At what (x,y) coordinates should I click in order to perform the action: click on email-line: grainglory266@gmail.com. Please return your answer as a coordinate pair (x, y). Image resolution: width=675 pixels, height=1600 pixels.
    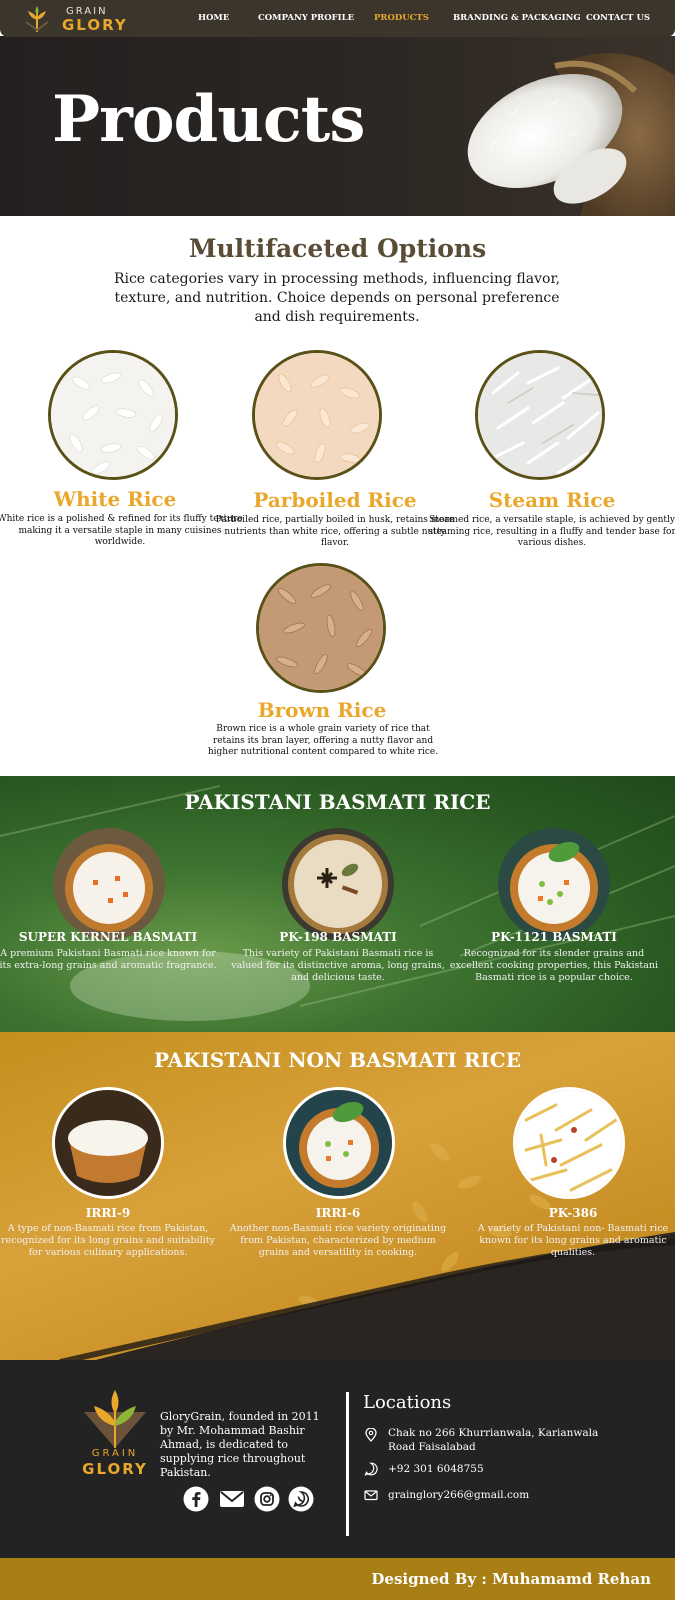
    Looking at the image, I should click on (489, 1495).